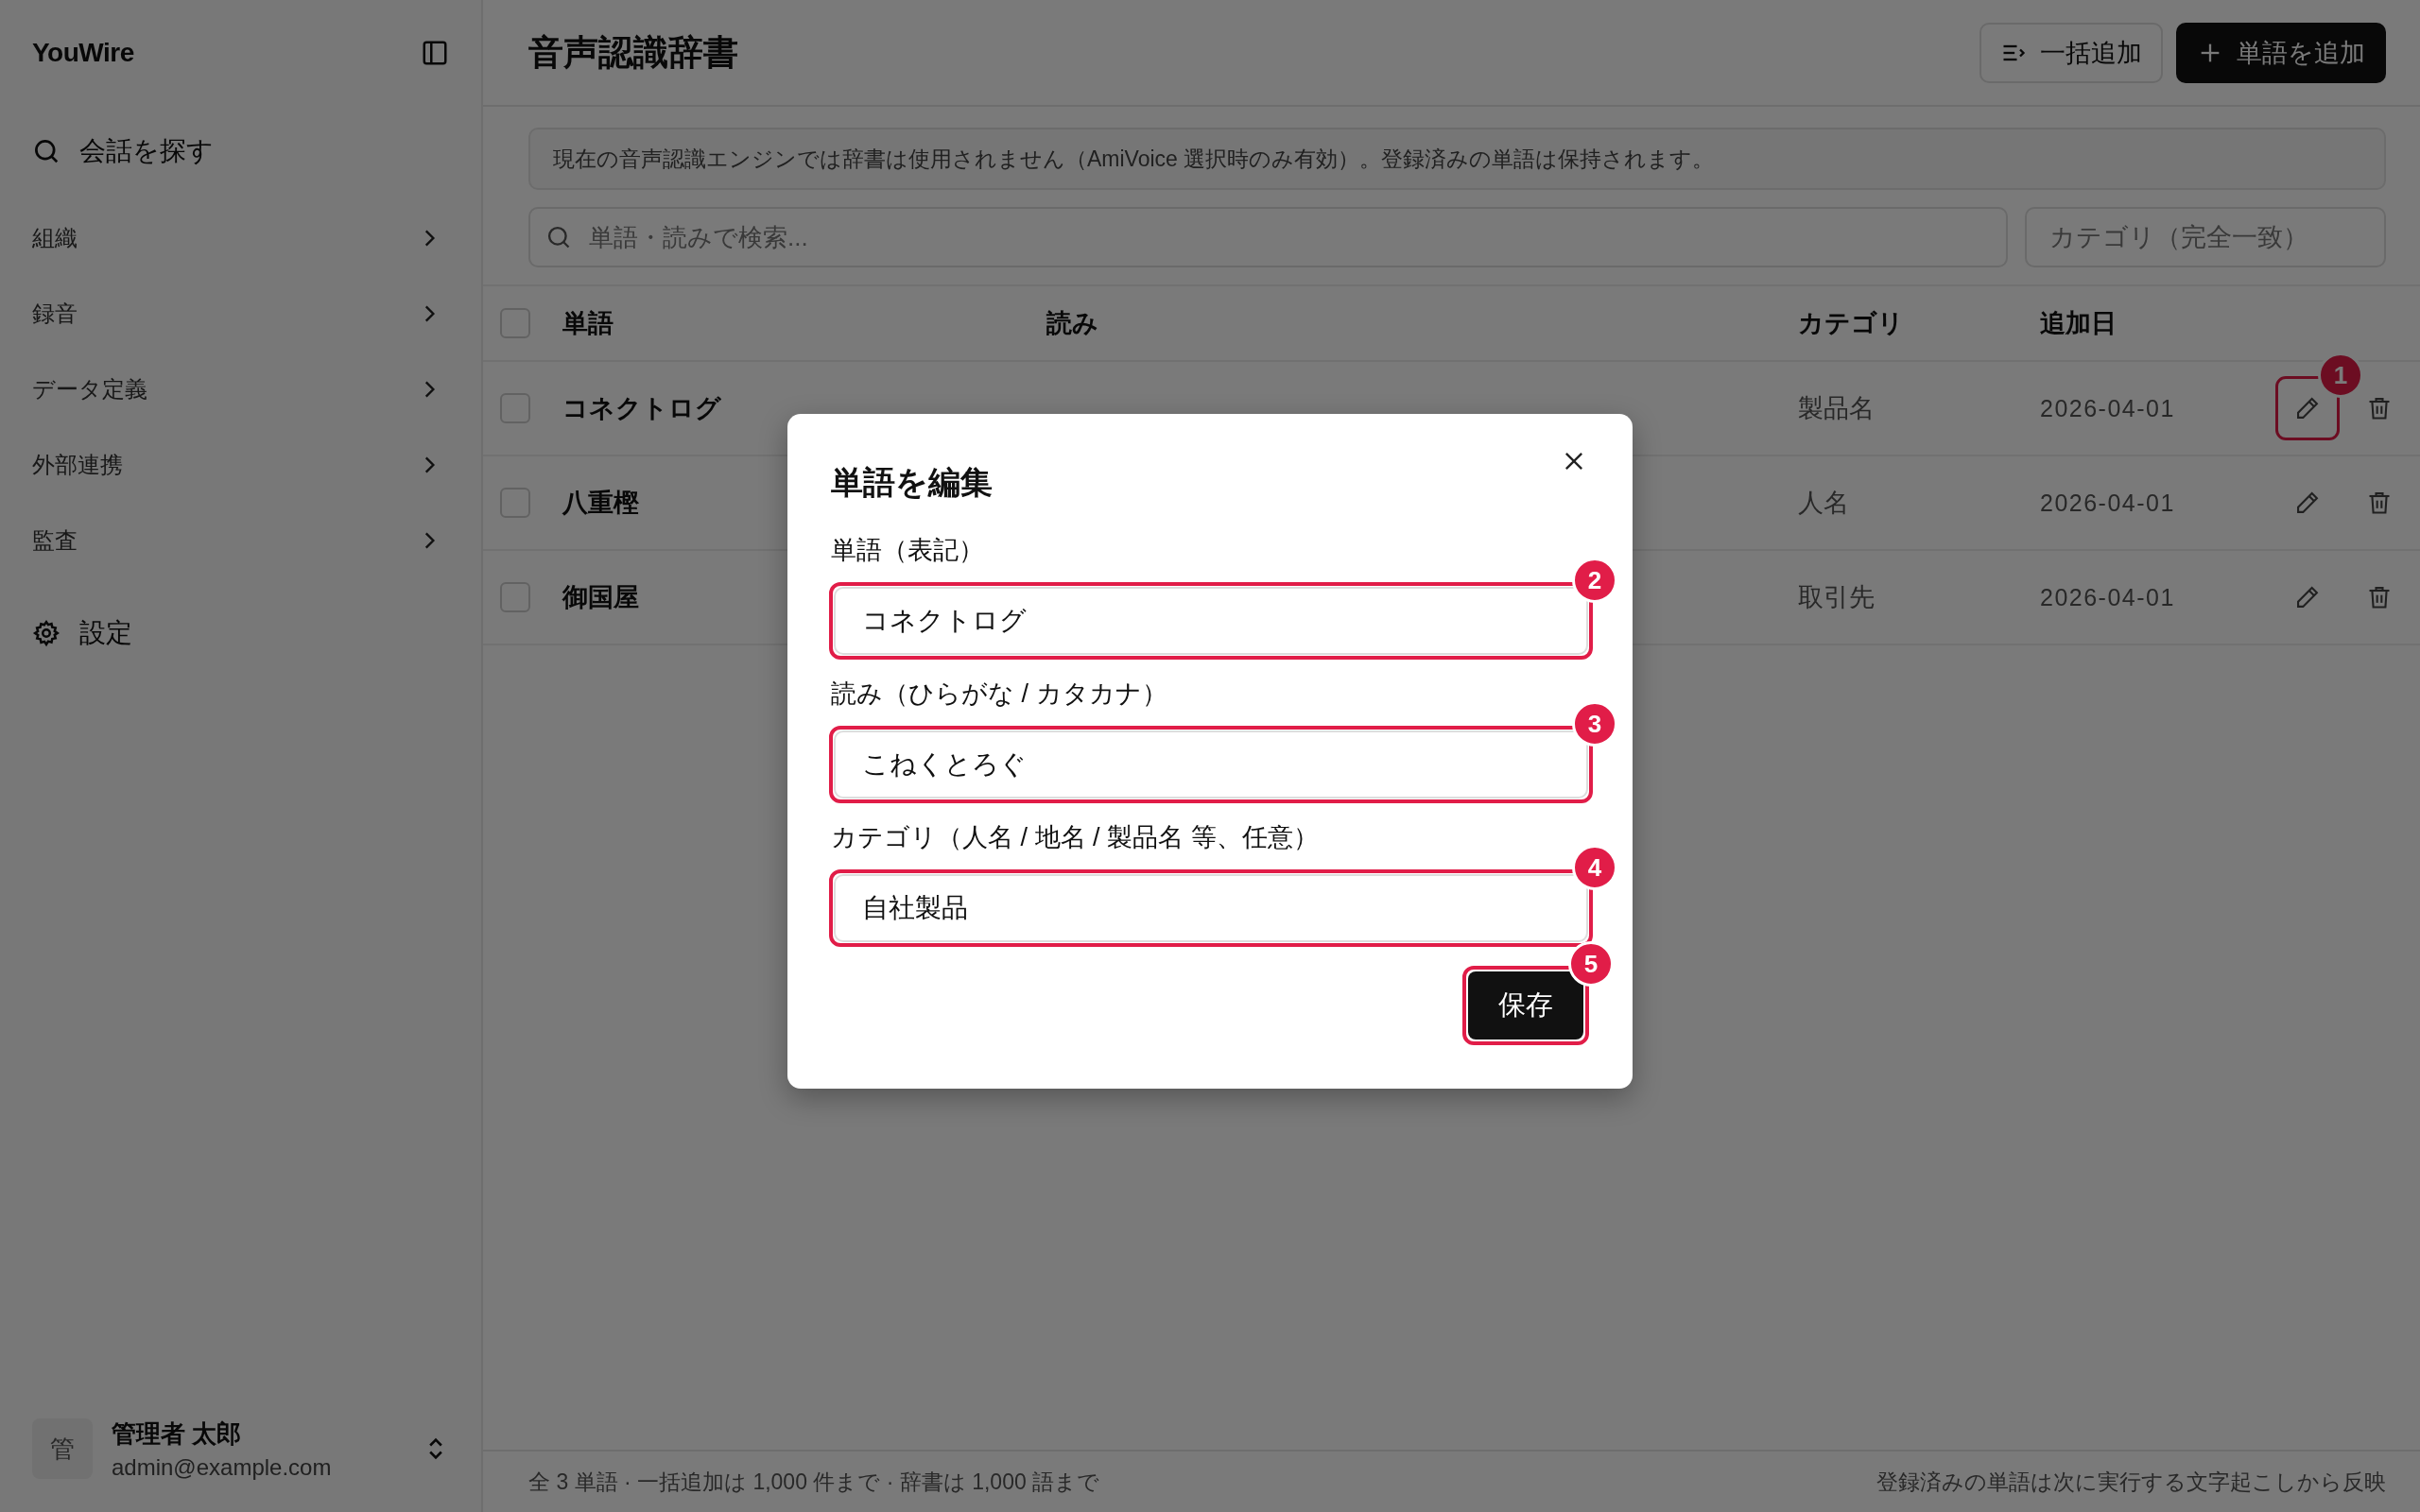 The width and height of the screenshot is (2420, 1512). Describe the element at coordinates (77, 465) in the screenshot. I see `nav-section: 外部連携` at that location.